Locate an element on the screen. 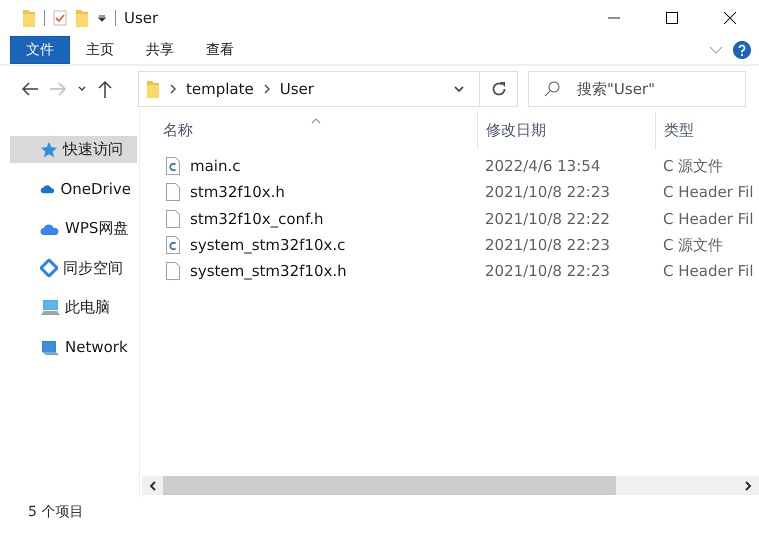 This screenshot has width=759, height=542. sidebar-item: 此电脑 is located at coordinates (73, 307).